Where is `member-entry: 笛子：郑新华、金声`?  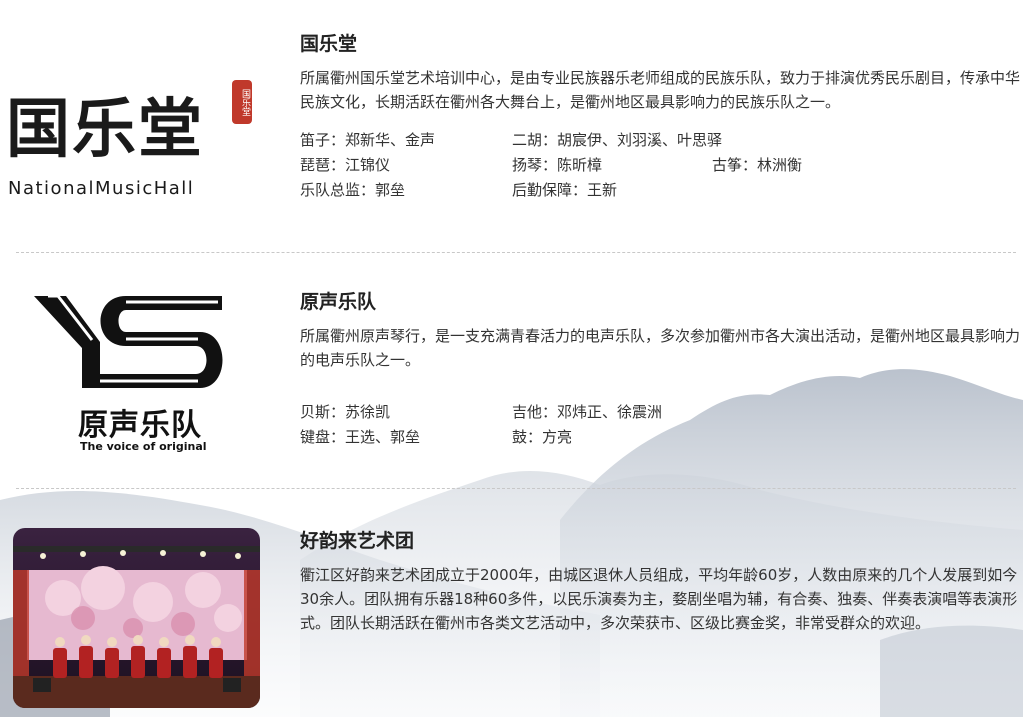
member-entry: 笛子：郑新华、金声 is located at coordinates (368, 140).